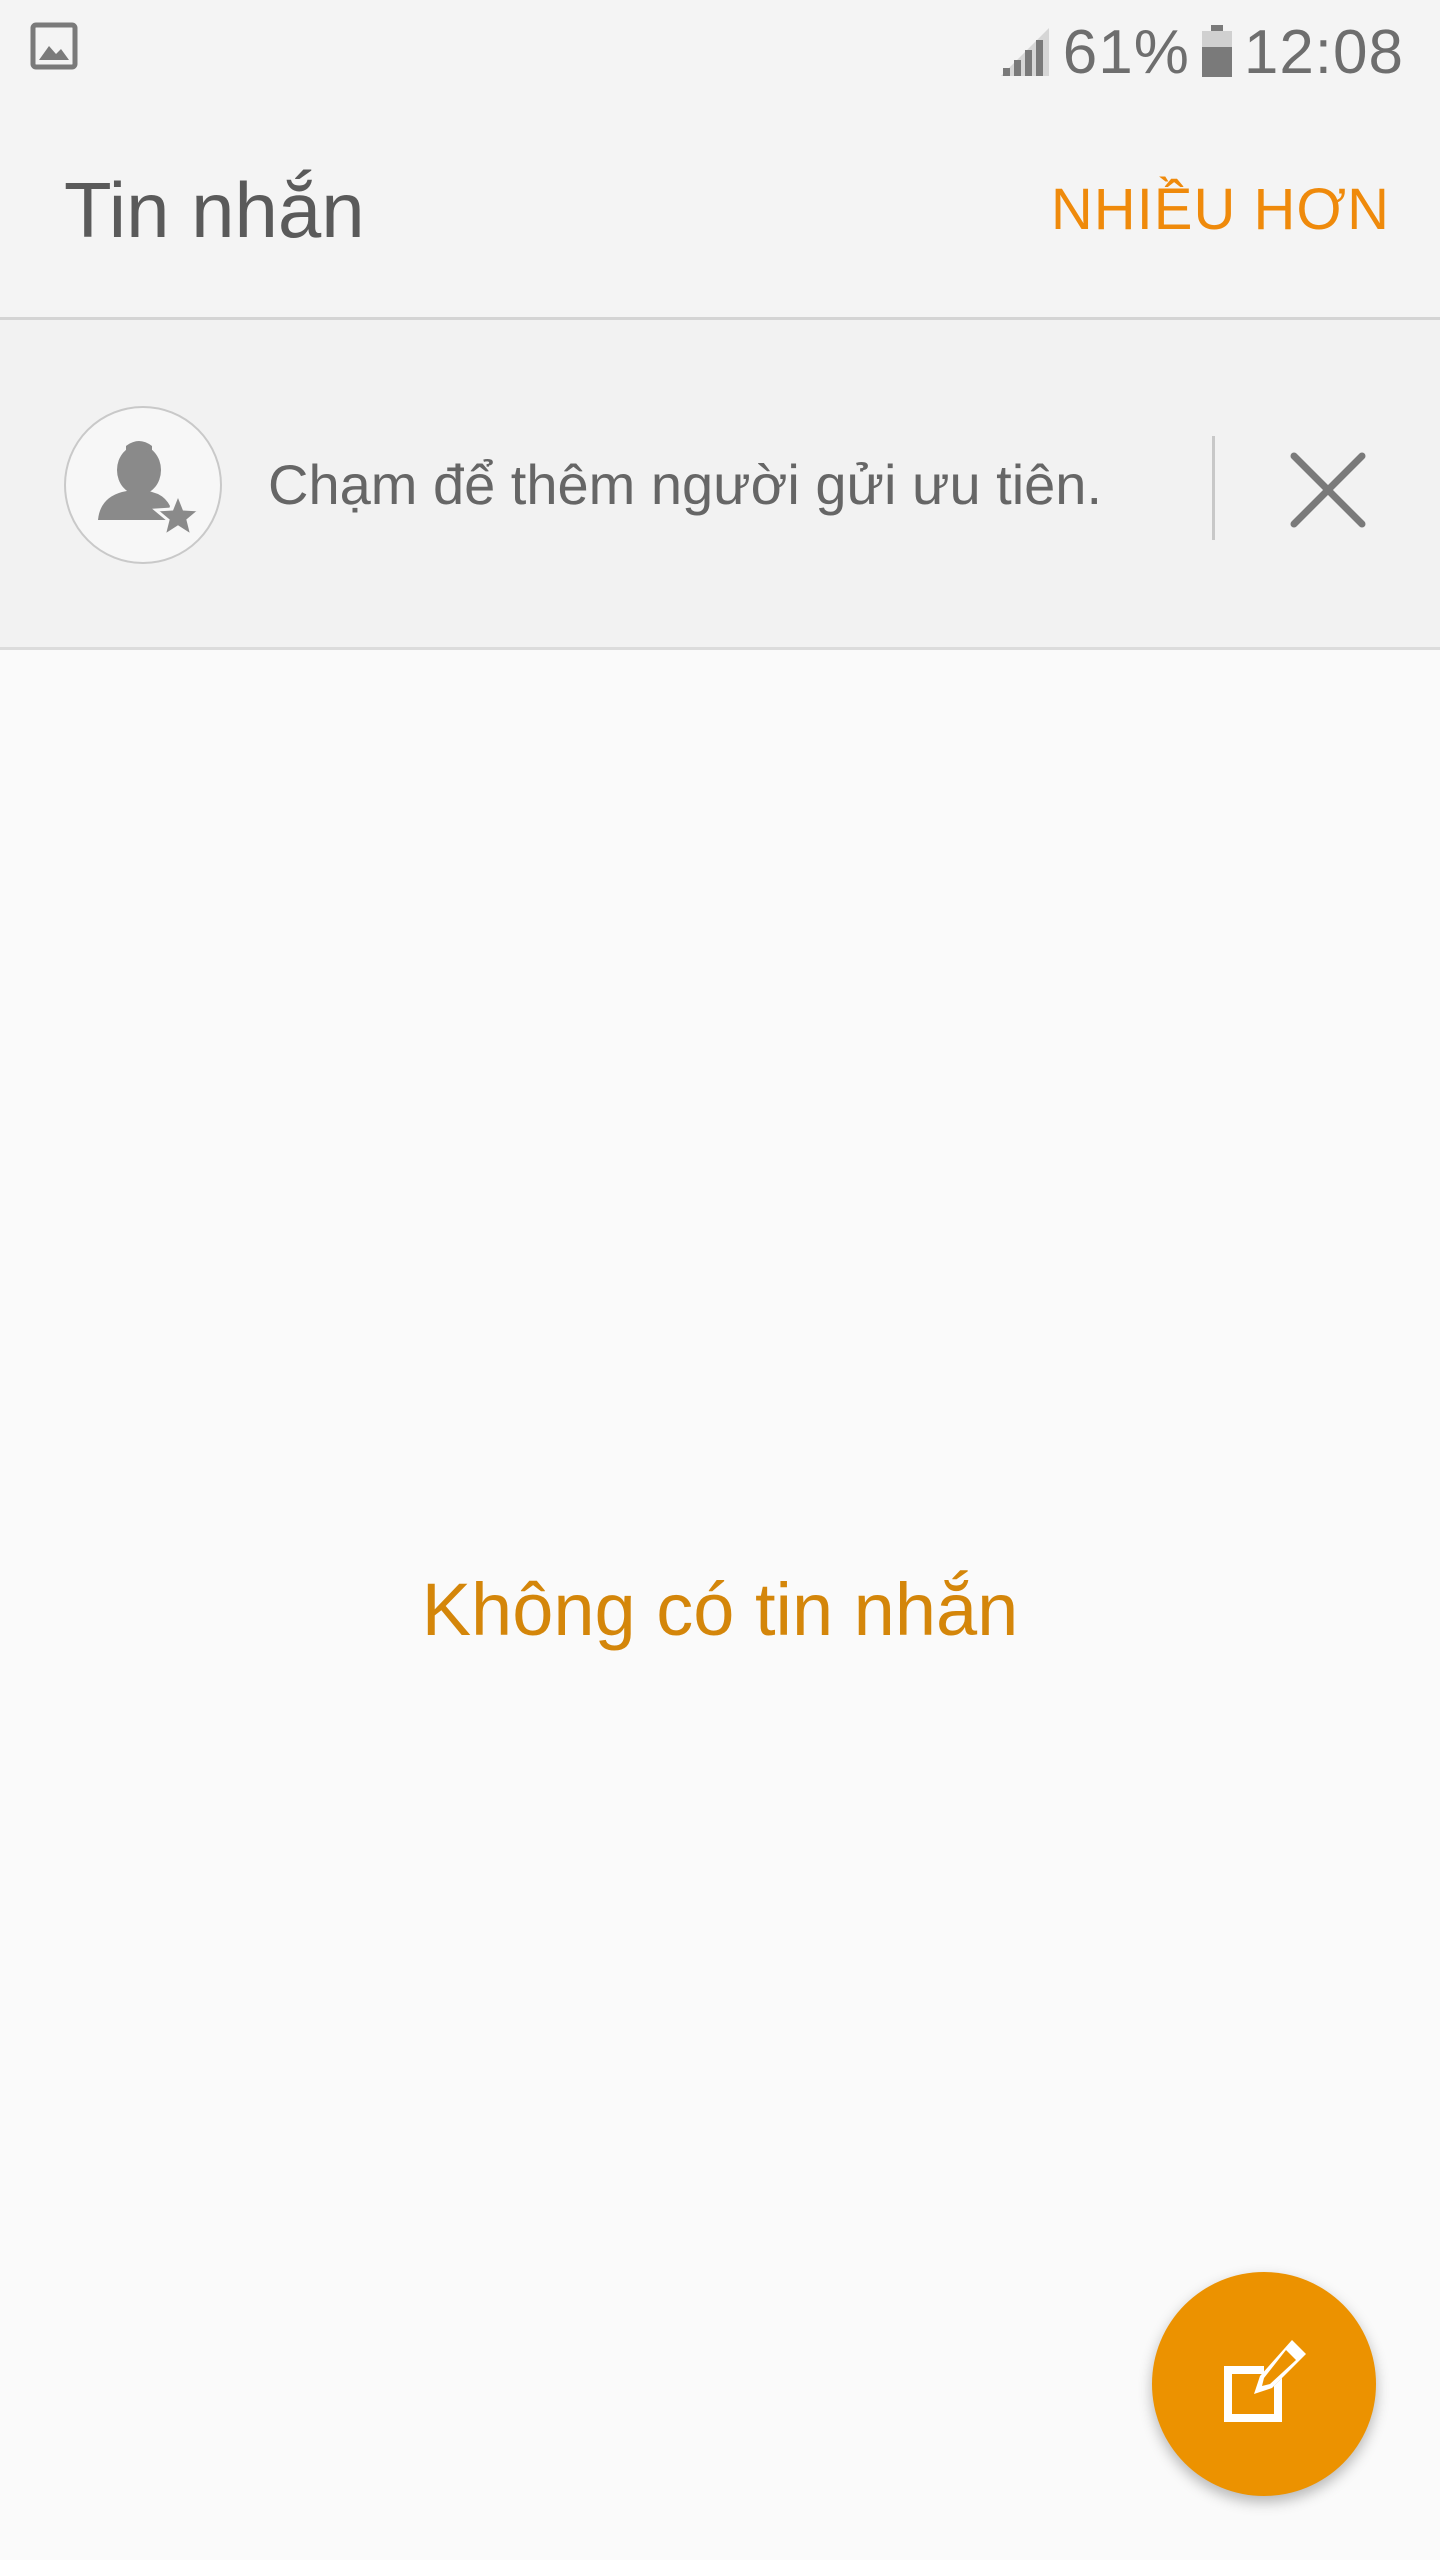 This screenshot has width=1440, height=2560. What do you see at coordinates (54, 46) in the screenshot?
I see `image-notification-icon` at bounding box center [54, 46].